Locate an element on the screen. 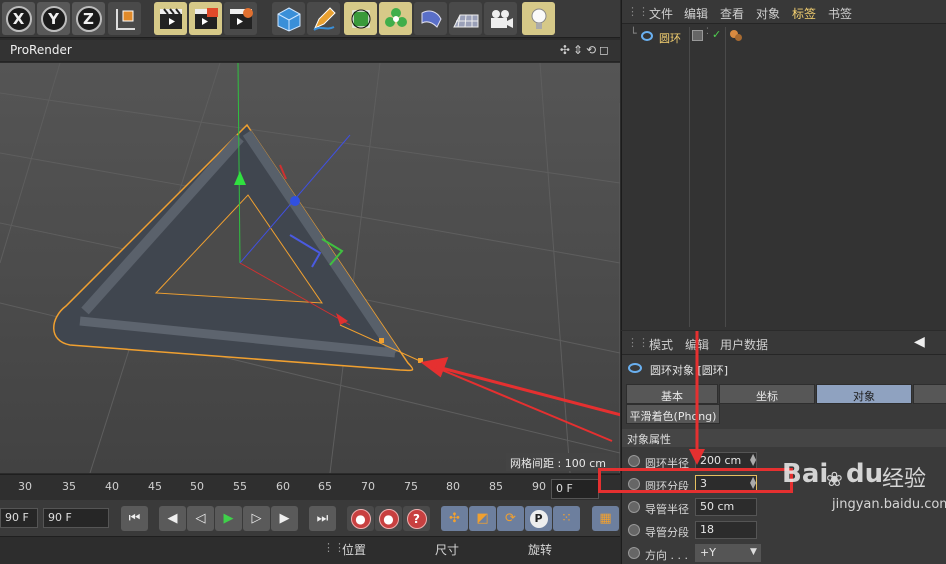  parameter-p-icon: P is located at coordinates (538, 518).